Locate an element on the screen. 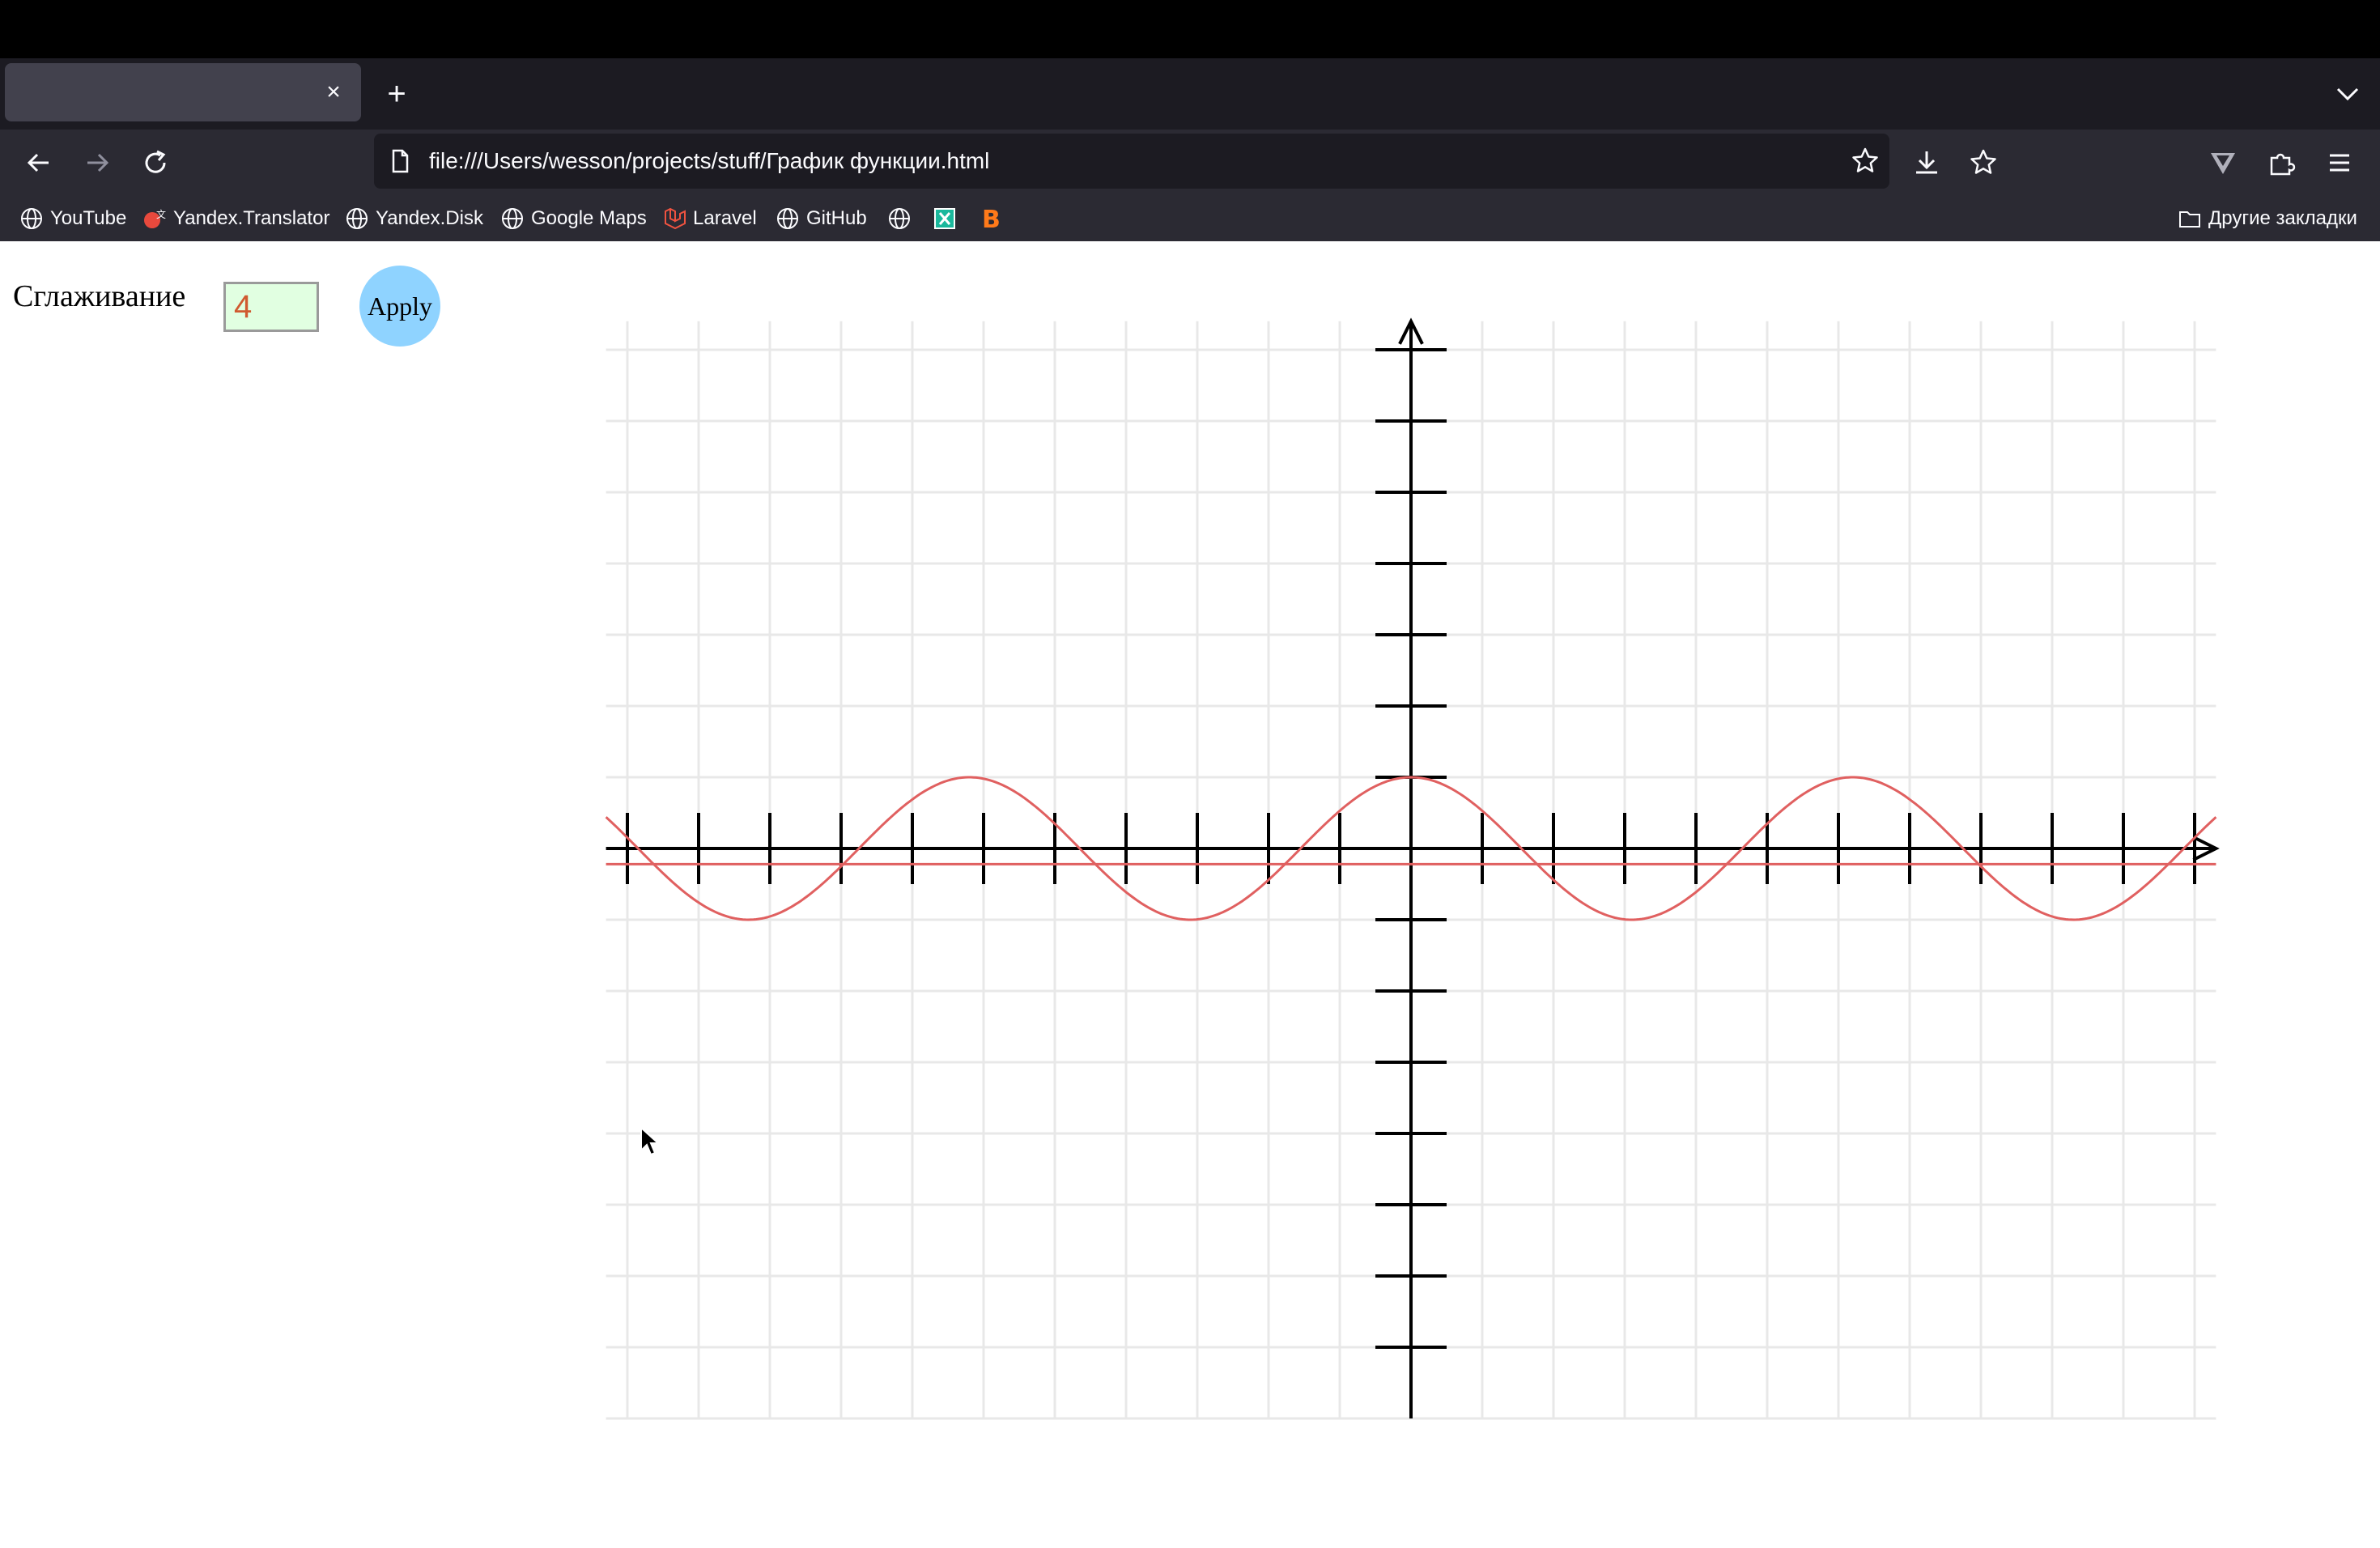  other-bookmarks-label: Другие закладки is located at coordinates (2282, 218).